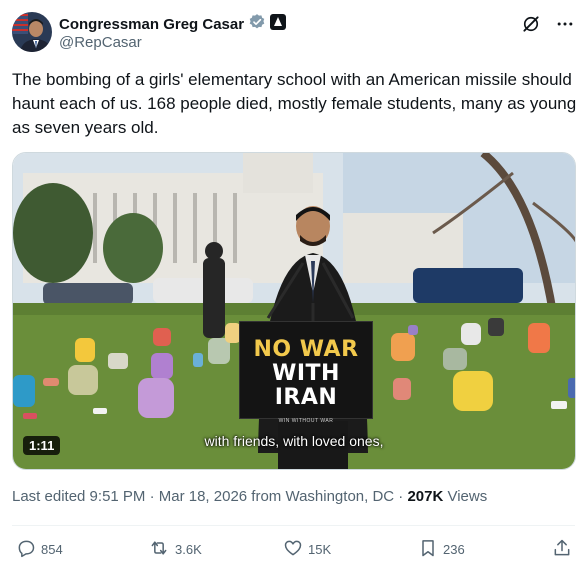 The width and height of the screenshot is (587, 569). I want to click on more-options-icon, so click(565, 26).